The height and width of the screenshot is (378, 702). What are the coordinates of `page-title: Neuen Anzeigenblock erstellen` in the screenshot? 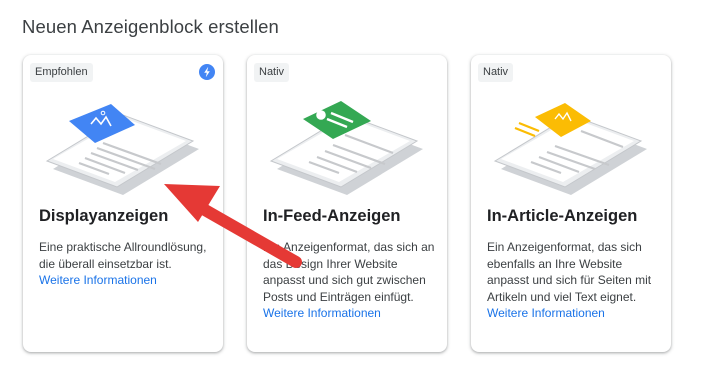 It's located at (150, 26).